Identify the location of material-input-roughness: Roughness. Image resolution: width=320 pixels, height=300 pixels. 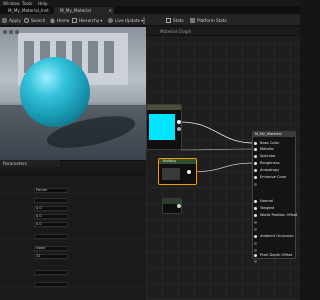
(267, 163).